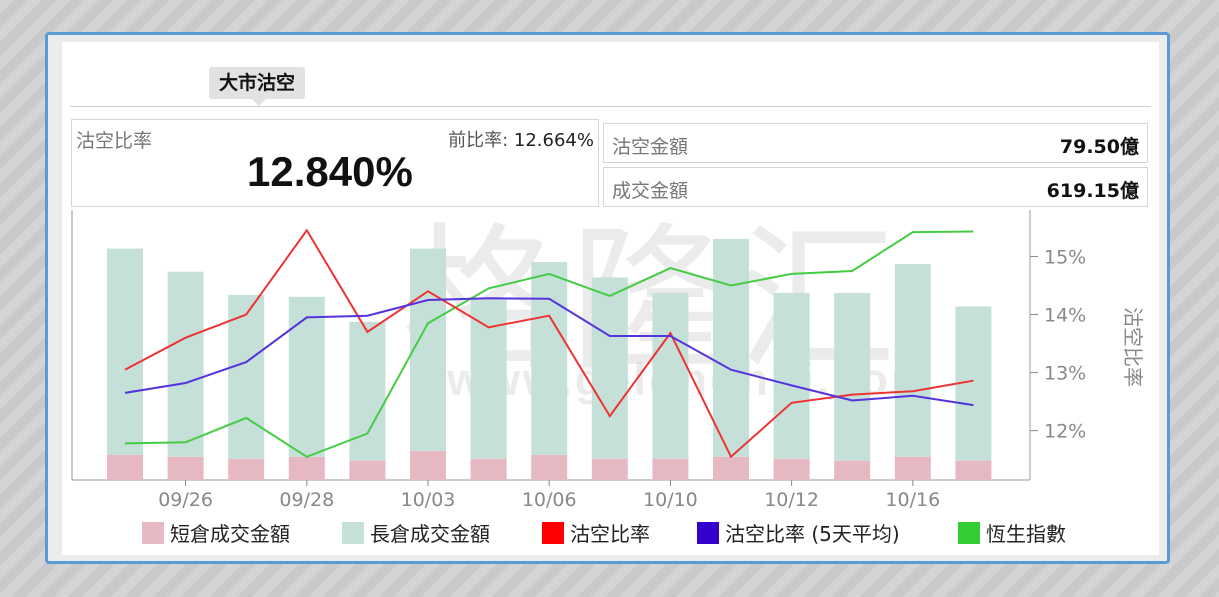 This screenshot has width=1219, height=597. What do you see at coordinates (1133, 347) in the screenshot?
I see `y-axis-label: 沽空比率` at bounding box center [1133, 347].